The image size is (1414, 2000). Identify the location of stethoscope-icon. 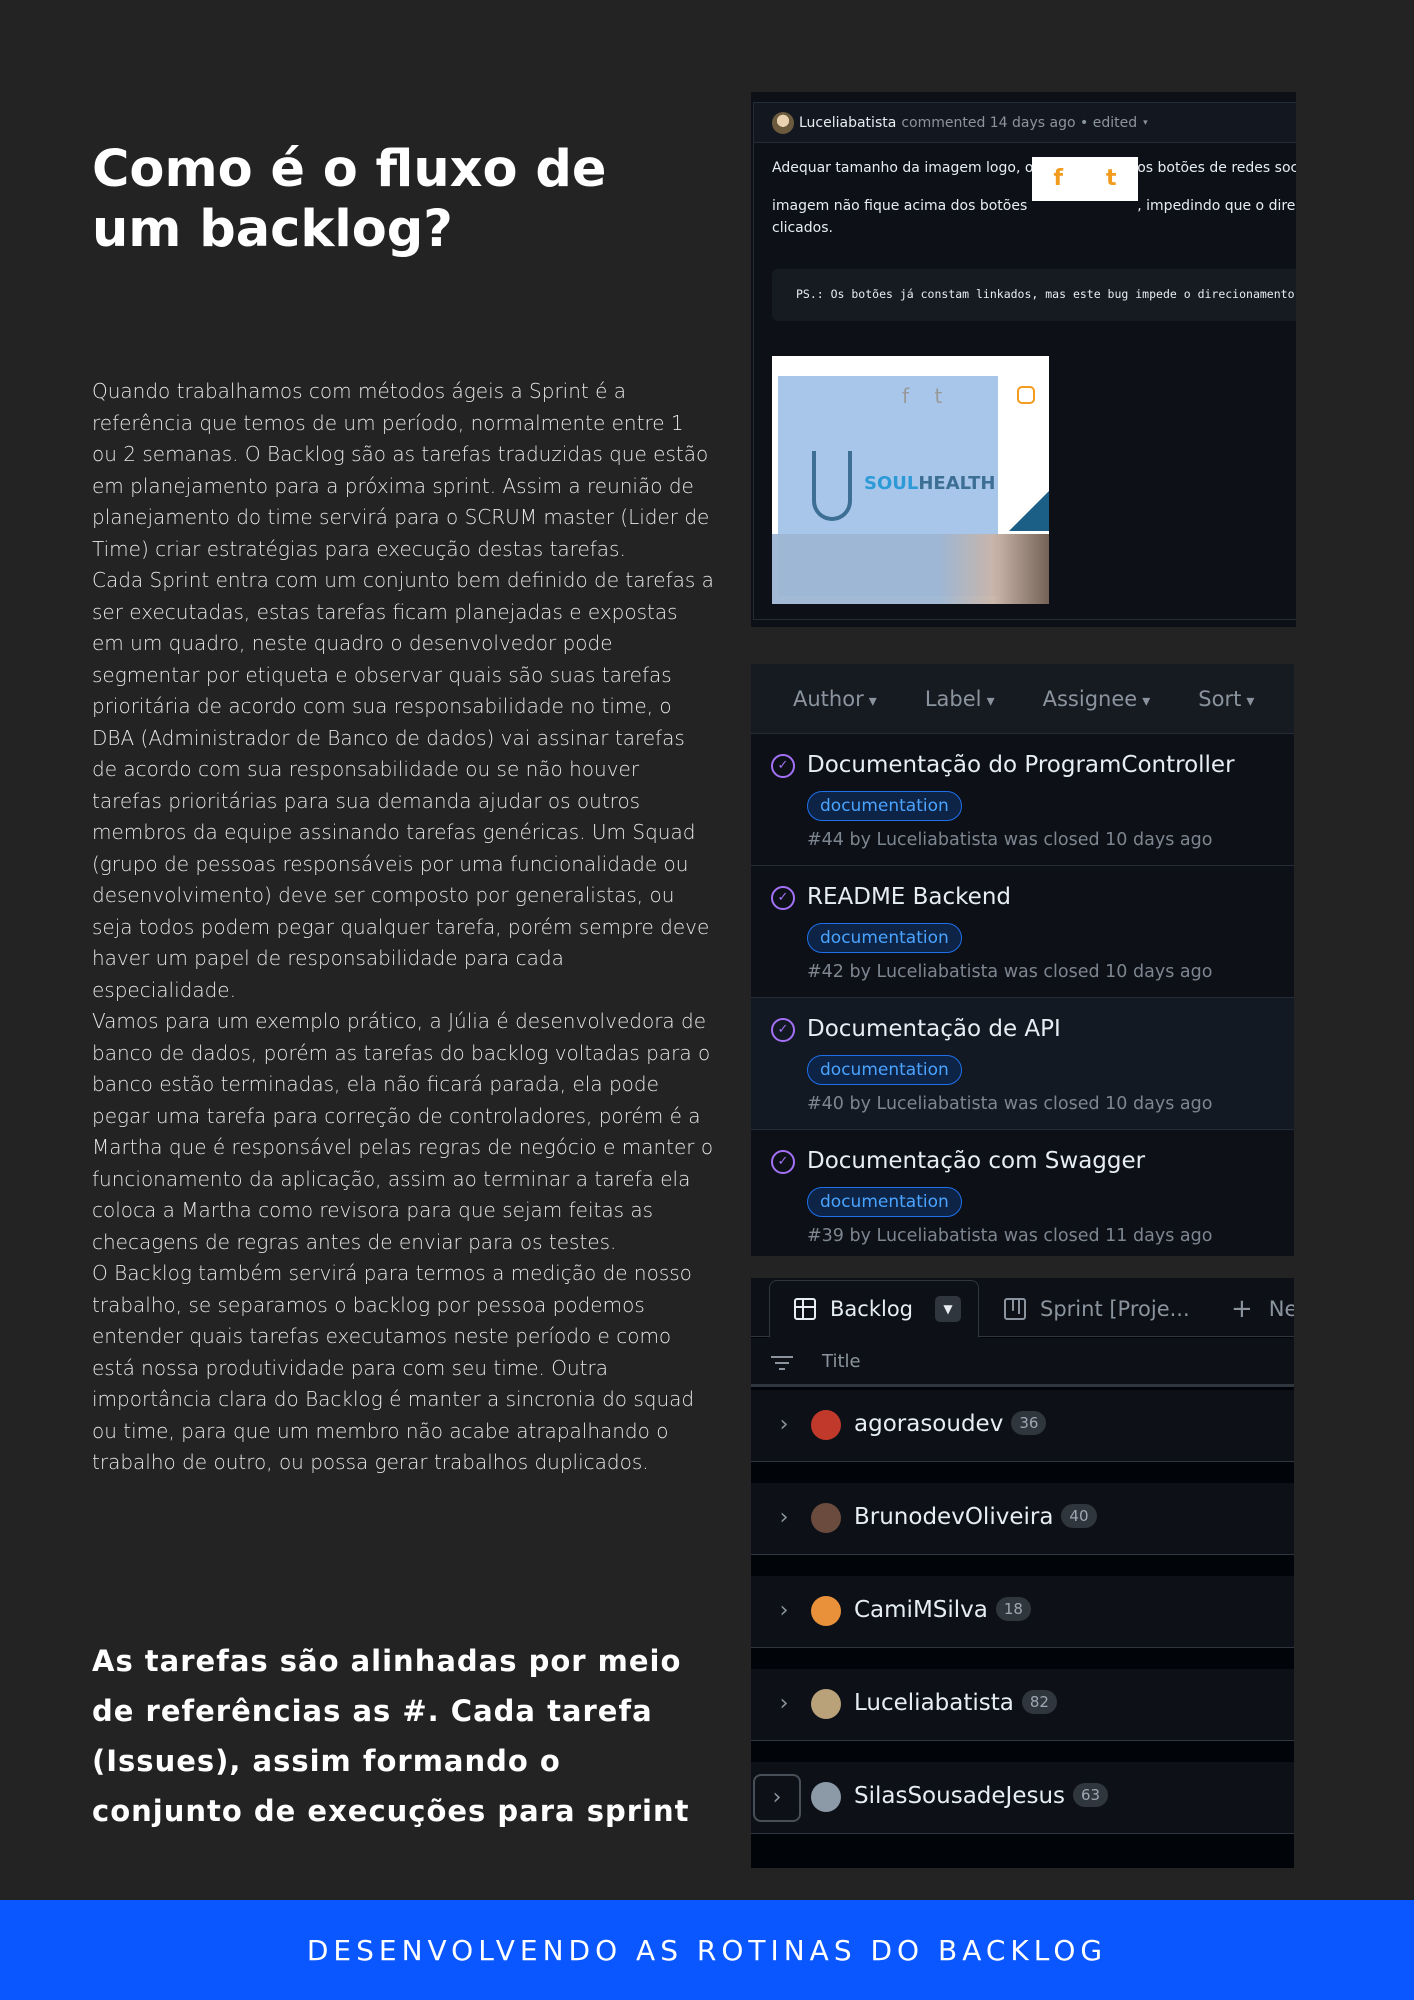
(832, 486).